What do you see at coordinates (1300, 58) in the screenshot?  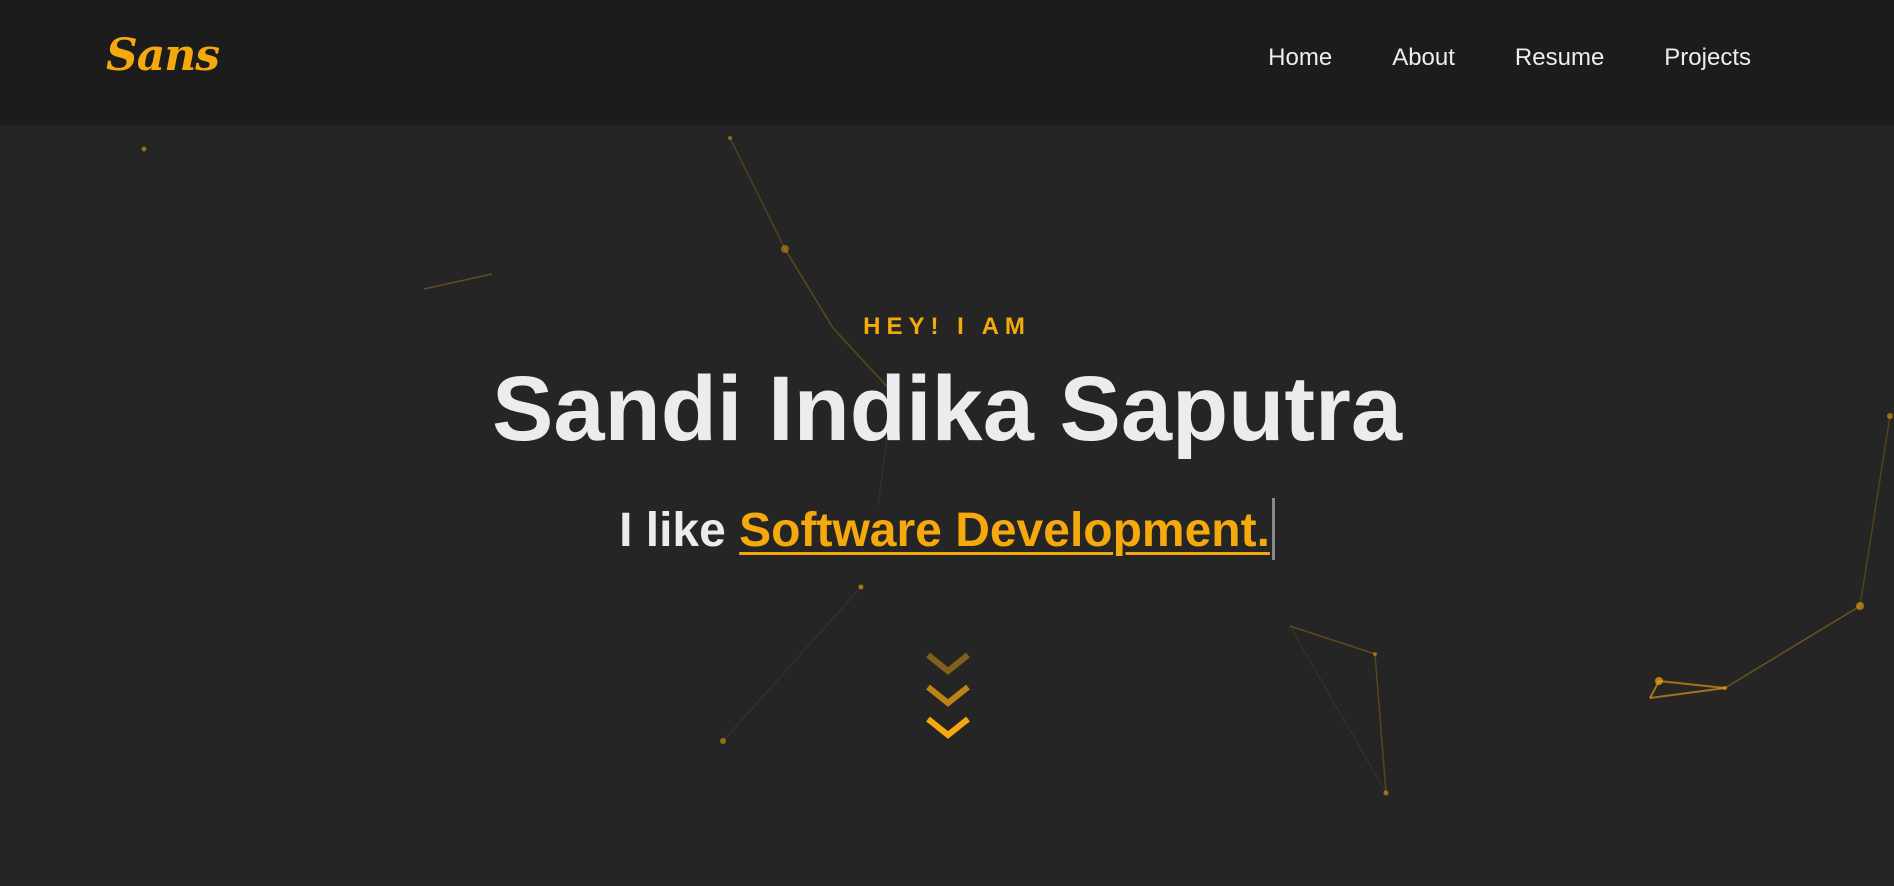 I see `nav-link-home: Home` at bounding box center [1300, 58].